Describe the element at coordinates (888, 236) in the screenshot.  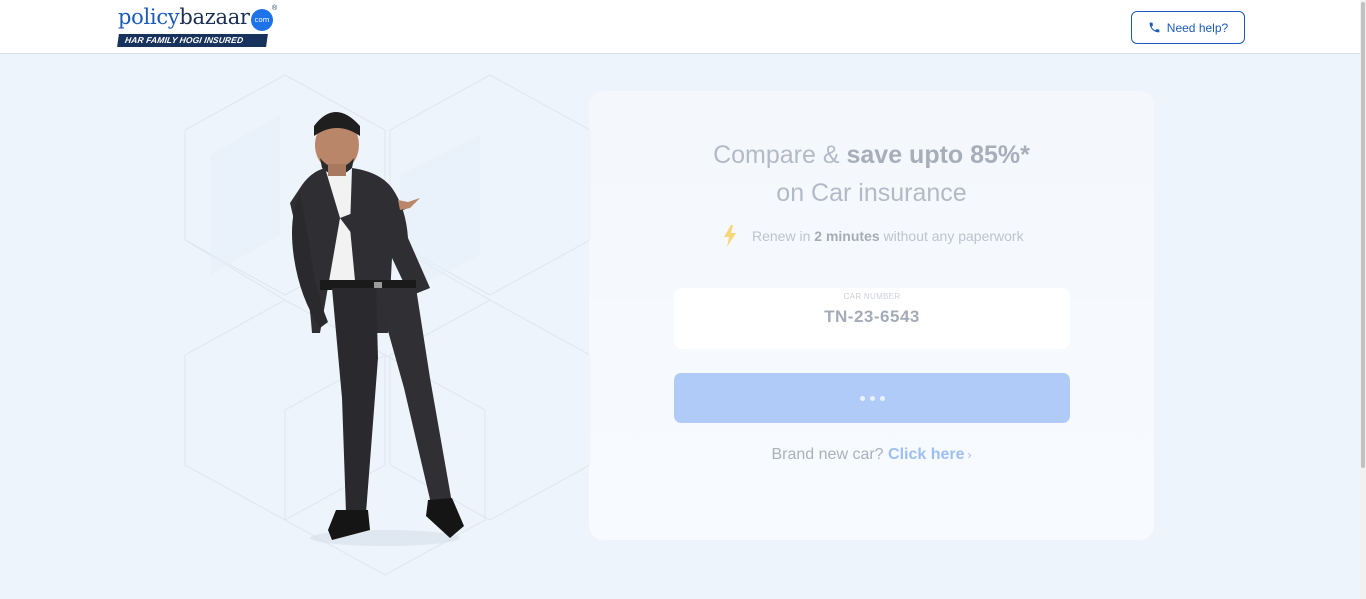
I see `renew-text: Renew in 2 minutes without any paperwork` at that location.